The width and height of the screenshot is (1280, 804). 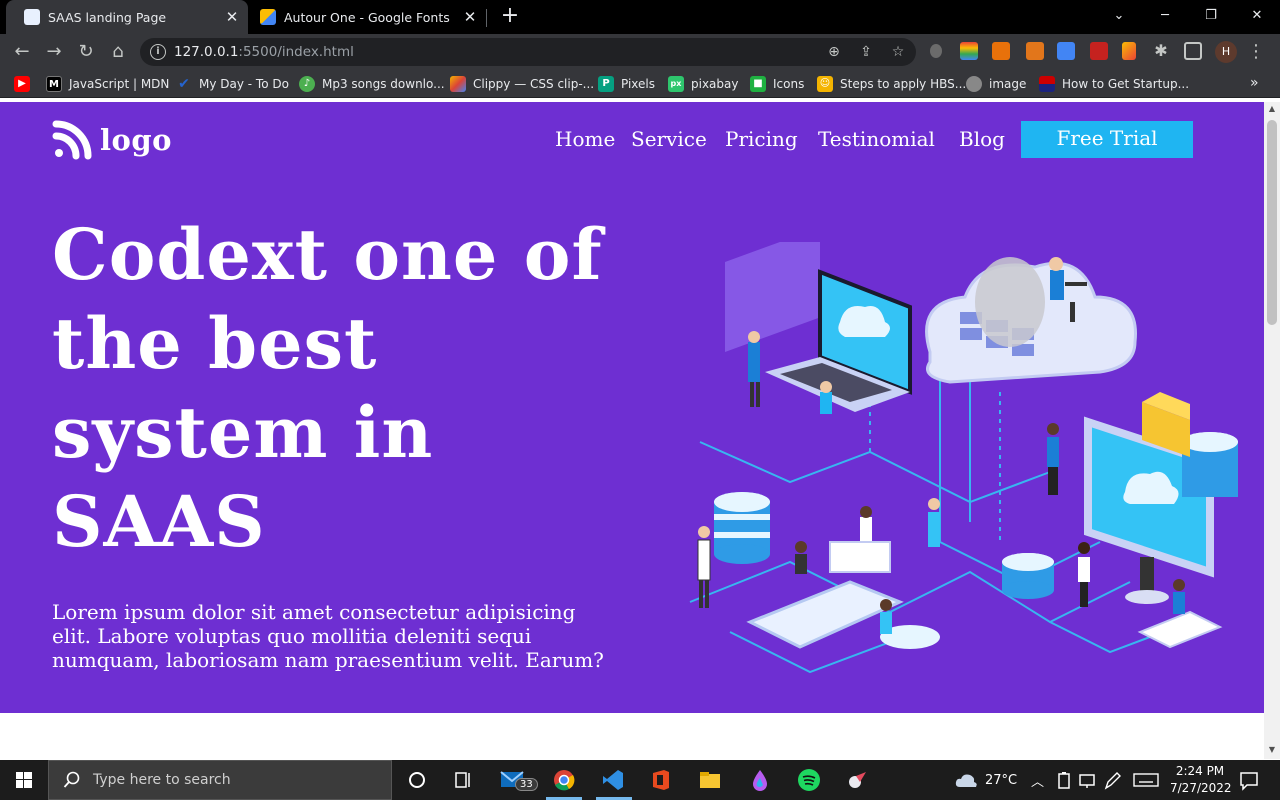 I want to click on share-icon: ⇪, so click(x=866, y=52).